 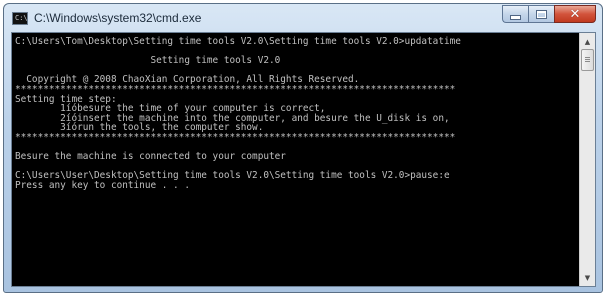 I want to click on window-title: C:\Windows\system32\cmd.exe, so click(x=118, y=18).